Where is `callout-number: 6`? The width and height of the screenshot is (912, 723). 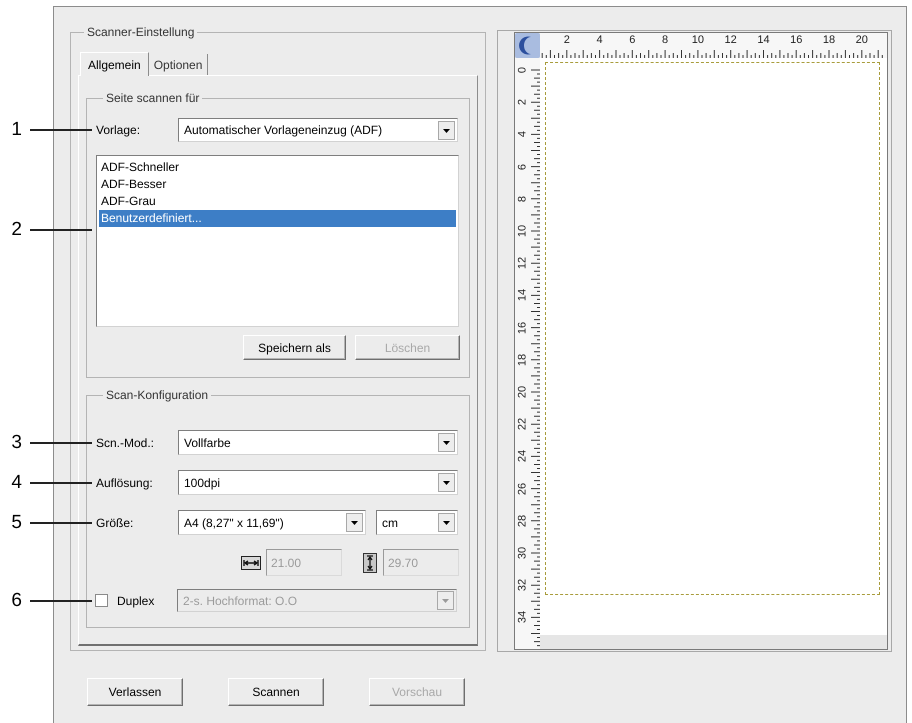
callout-number: 6 is located at coordinates (16, 600).